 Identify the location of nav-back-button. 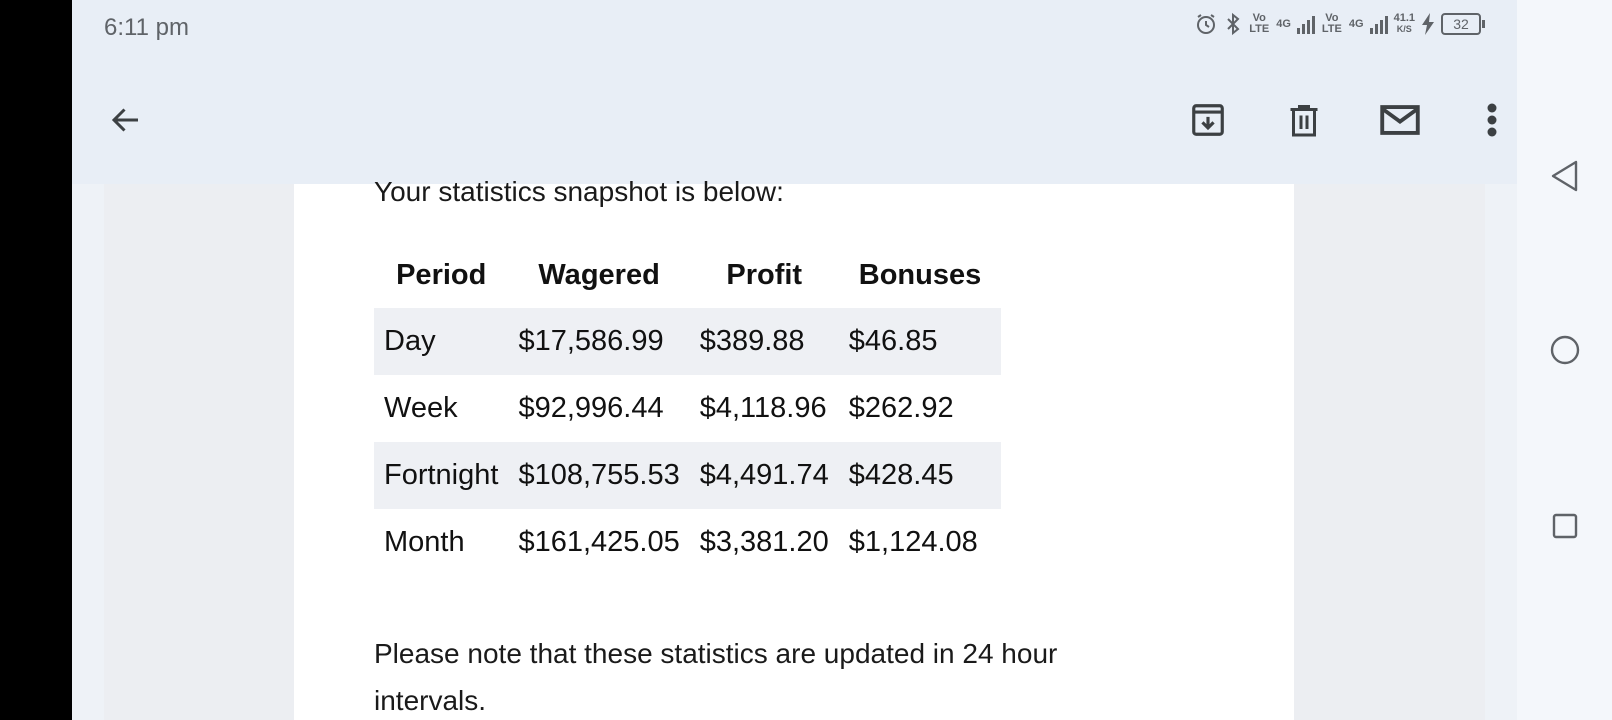
(1565, 176).